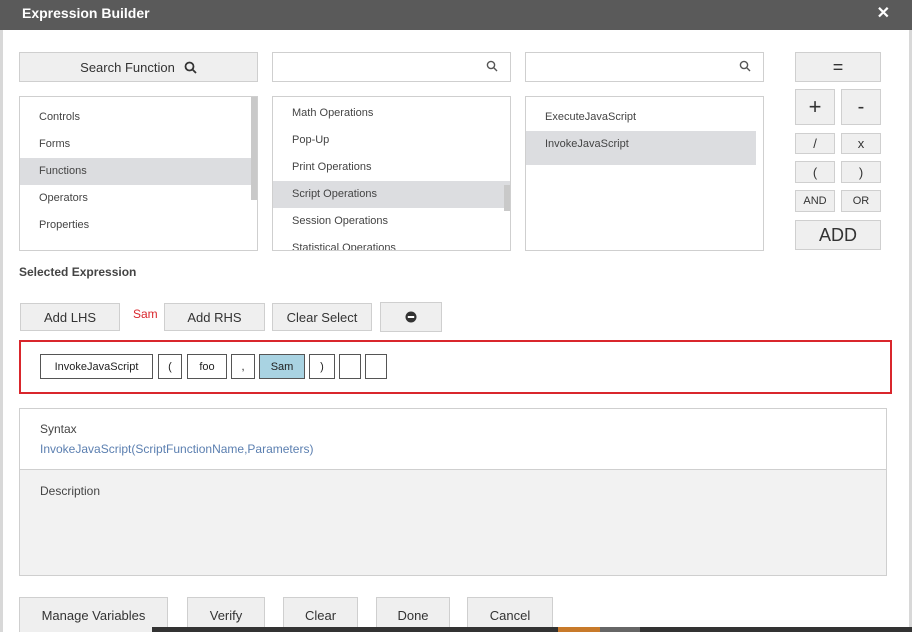 The image size is (912, 632). What do you see at coordinates (391, 140) in the screenshot?
I see `list-item: Pop-Up` at bounding box center [391, 140].